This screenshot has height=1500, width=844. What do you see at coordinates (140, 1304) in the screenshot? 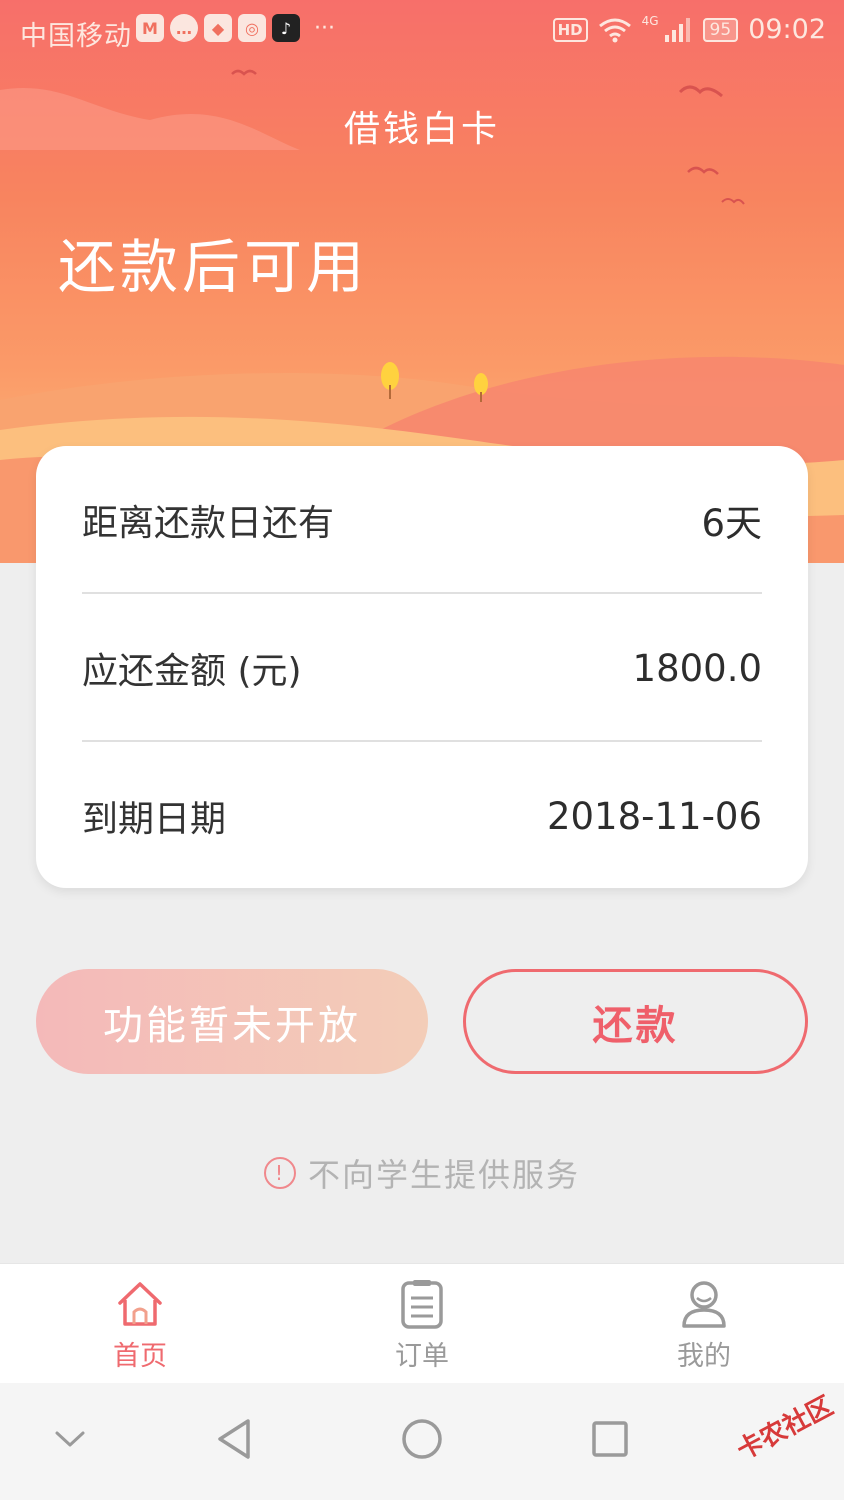
I see `home-icon` at bounding box center [140, 1304].